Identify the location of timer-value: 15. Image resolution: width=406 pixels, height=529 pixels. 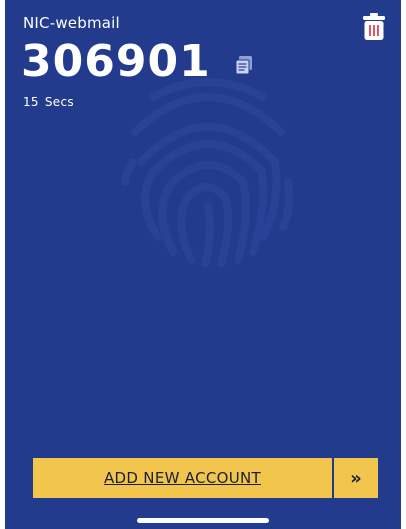
(31, 102).